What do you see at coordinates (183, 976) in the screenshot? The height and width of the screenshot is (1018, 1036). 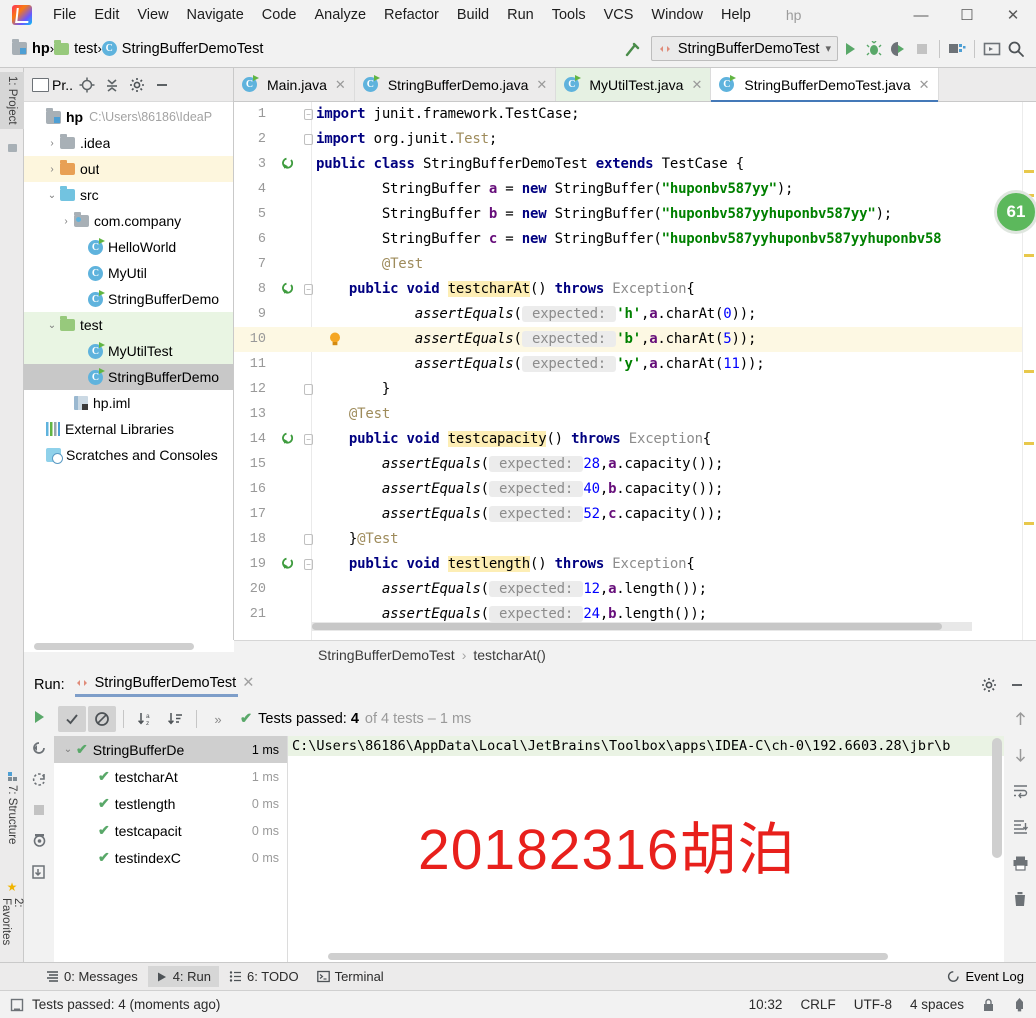 I see `toolwindow-run: 4: Run` at bounding box center [183, 976].